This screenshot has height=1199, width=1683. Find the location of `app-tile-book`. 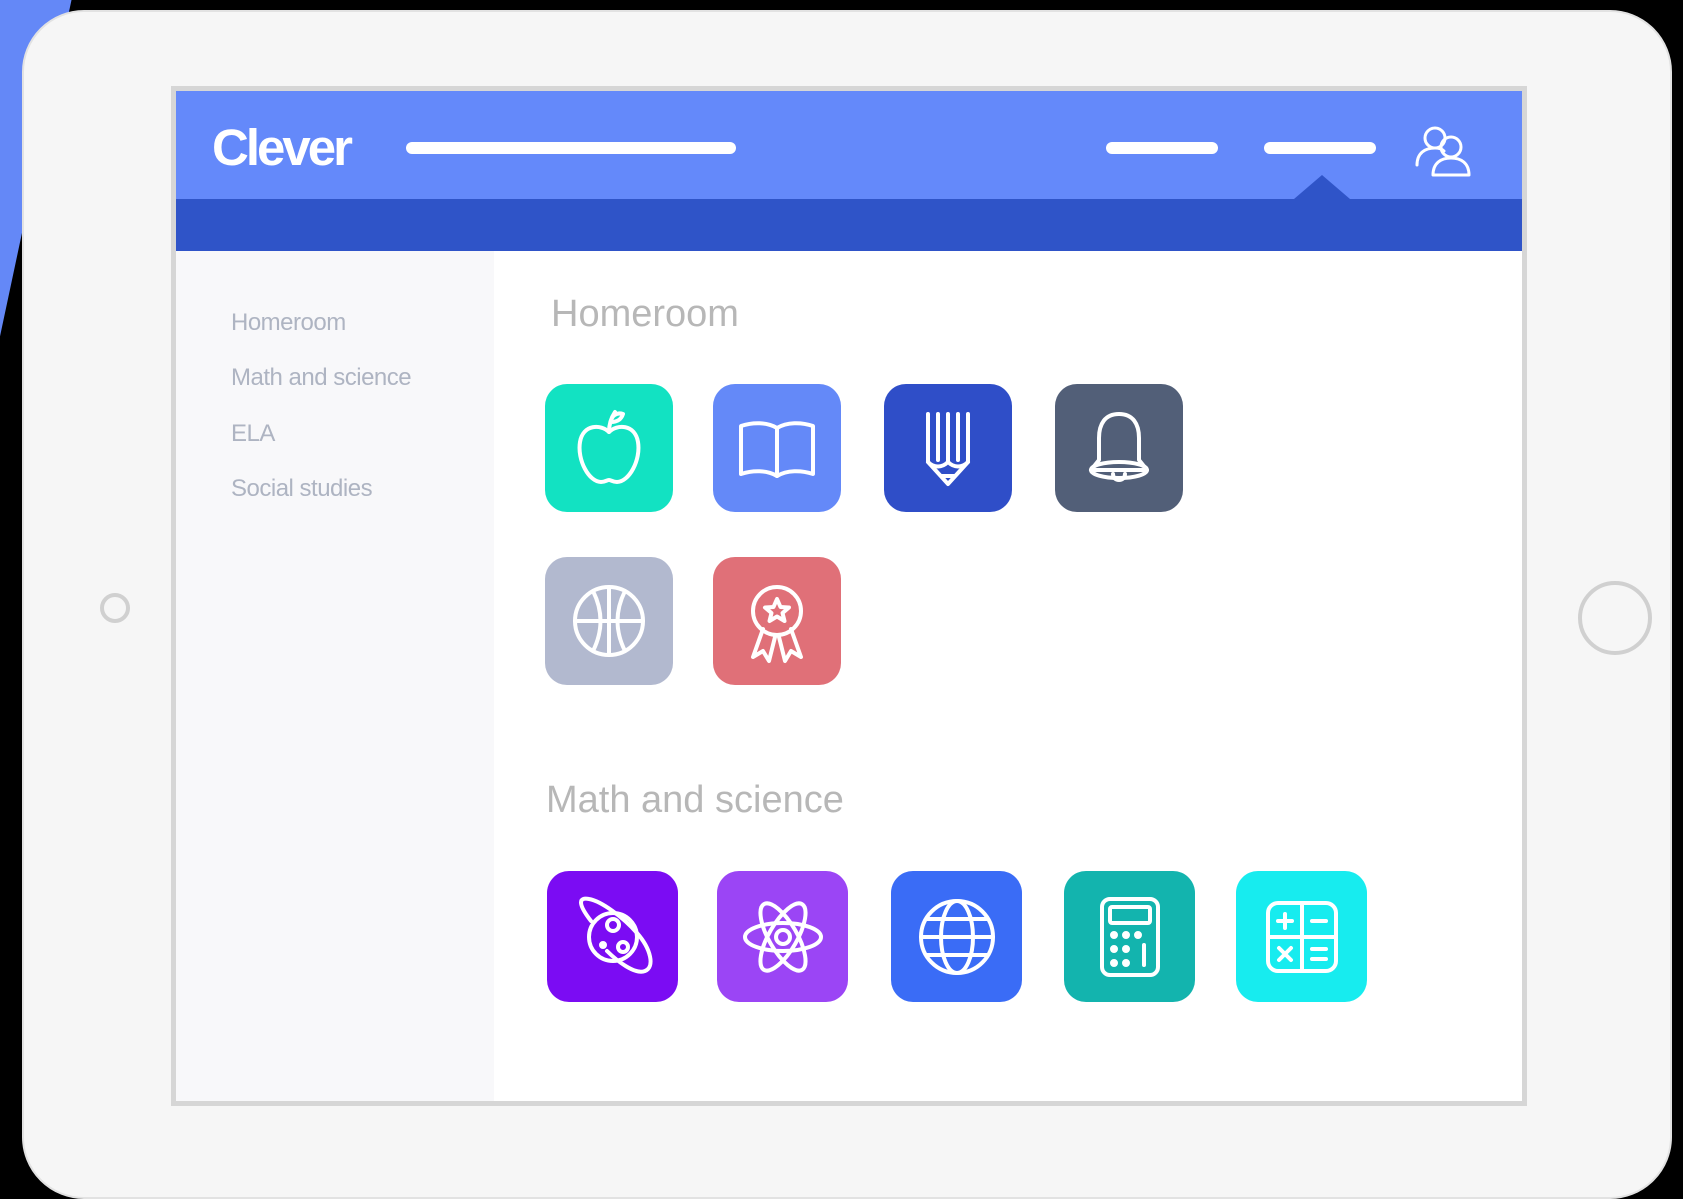

app-tile-book is located at coordinates (777, 448).